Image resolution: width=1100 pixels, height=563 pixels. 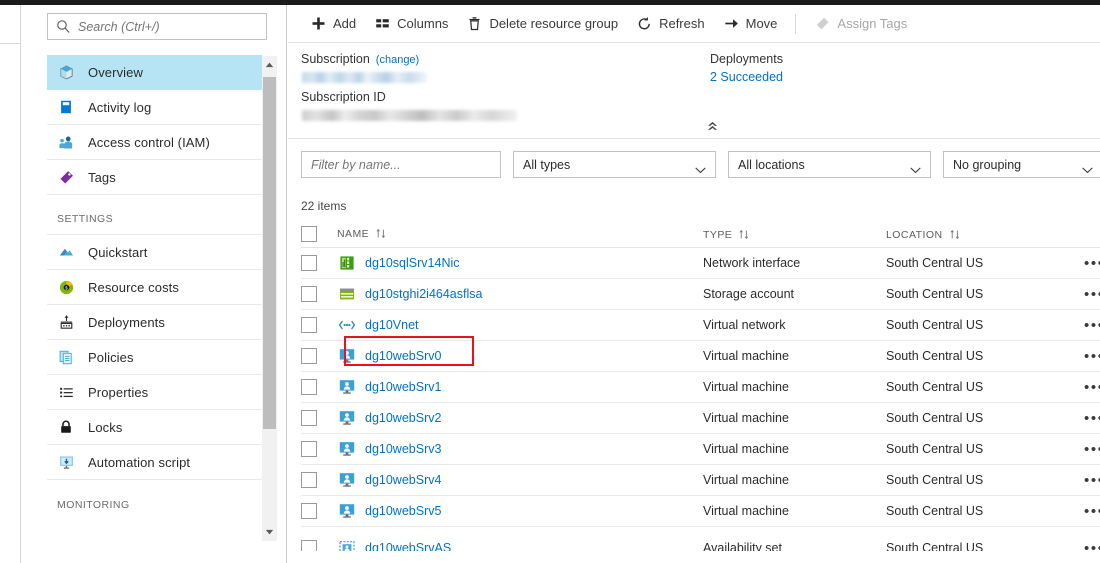 What do you see at coordinates (744, 234) in the screenshot?
I see `sort-arrows-icon` at bounding box center [744, 234].